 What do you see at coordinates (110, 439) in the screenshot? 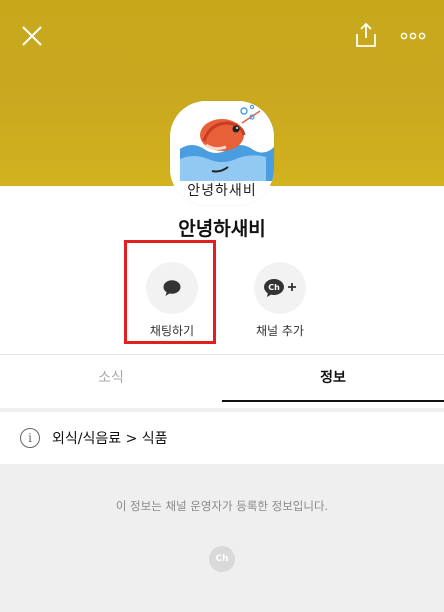
I see `category-text: 외식/식음료 > 식품` at bounding box center [110, 439].